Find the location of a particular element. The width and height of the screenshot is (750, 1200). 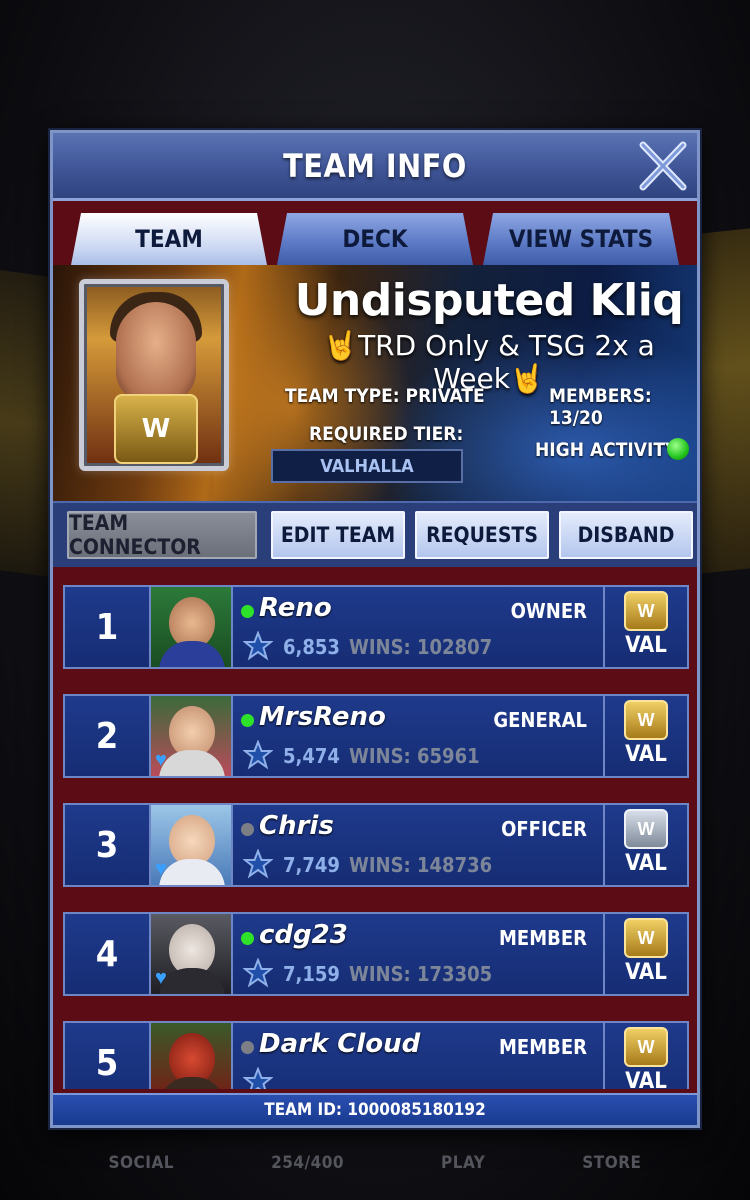

required-tier-label: REQUIRED TIER: is located at coordinates (386, 434).